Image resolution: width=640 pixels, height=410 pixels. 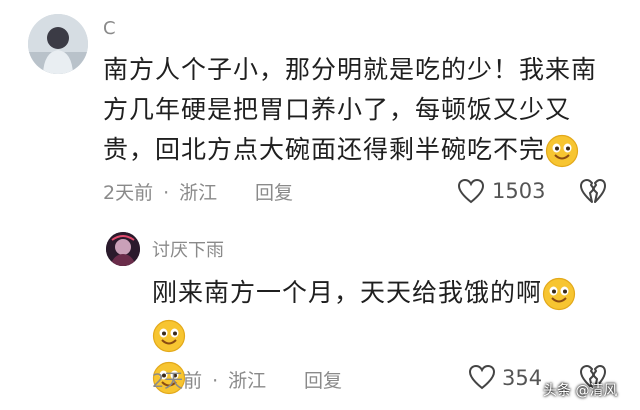 What do you see at coordinates (580, 391) in the screenshot?
I see `watermark: 头条 @清风` at bounding box center [580, 391].